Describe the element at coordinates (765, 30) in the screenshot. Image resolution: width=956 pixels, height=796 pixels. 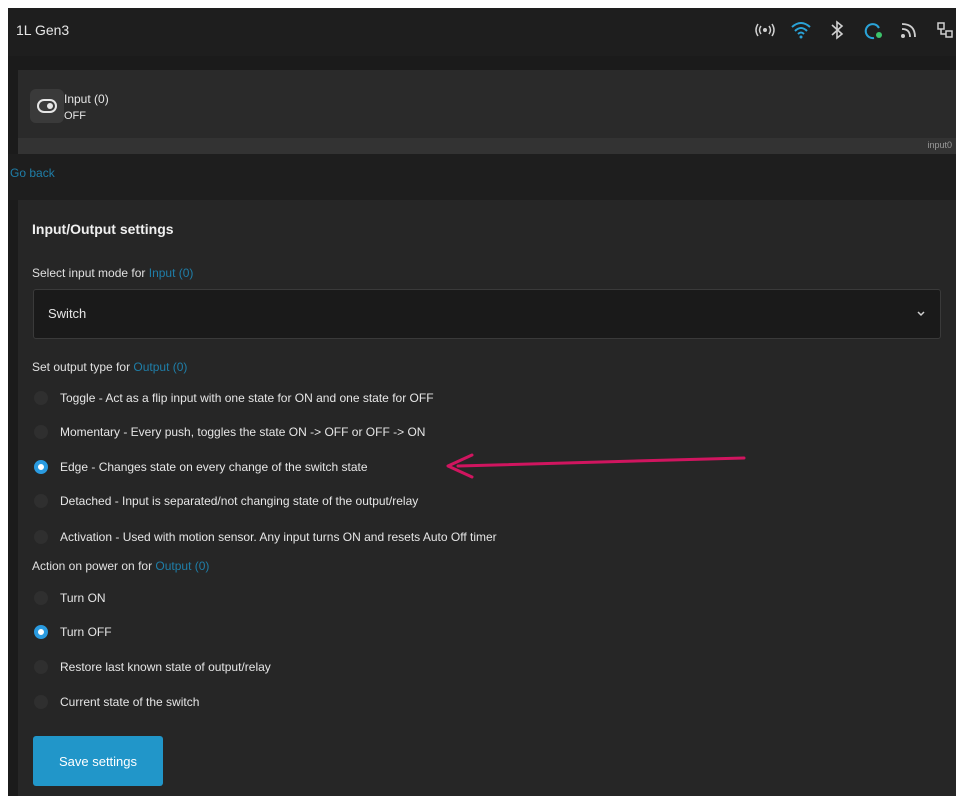
I see `radio-waves-icon` at that location.